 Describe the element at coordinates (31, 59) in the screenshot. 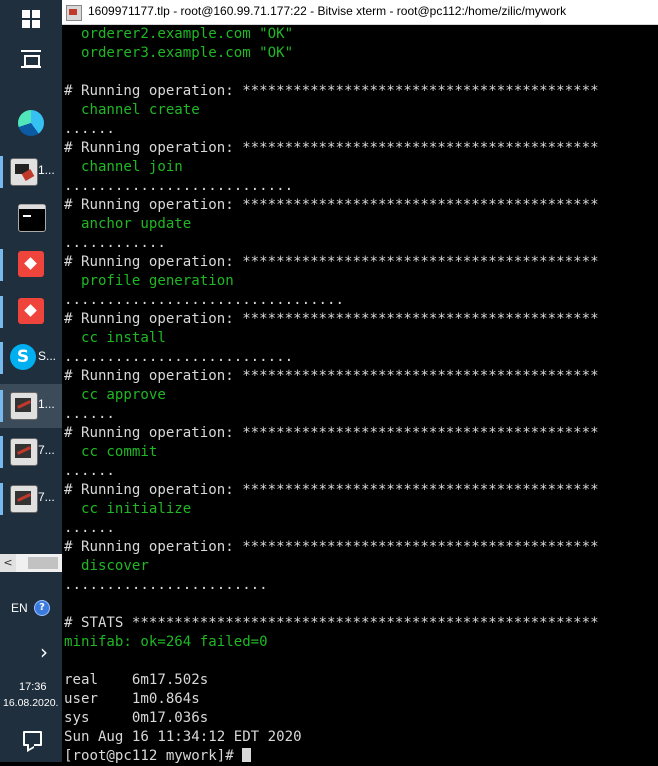

I see `task-view-icon` at that location.